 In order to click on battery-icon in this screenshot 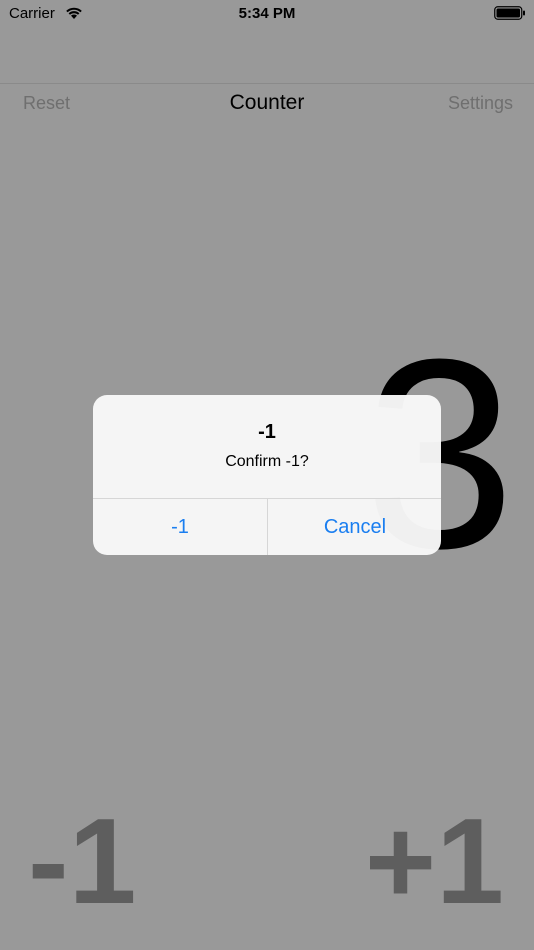, I will do `click(510, 13)`.